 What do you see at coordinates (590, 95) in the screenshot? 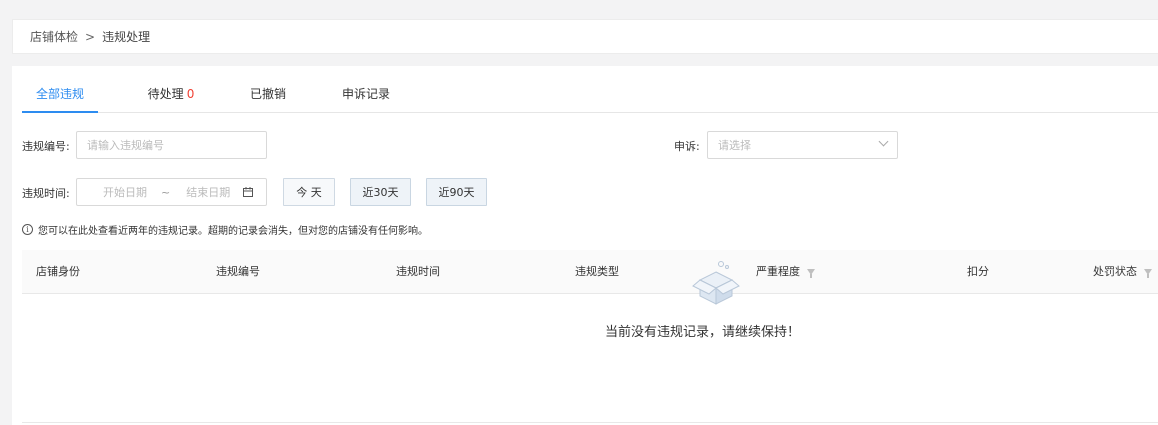
I see `tab-bar: 全部违规 待处理 0 已撤销 申诉记录` at bounding box center [590, 95].